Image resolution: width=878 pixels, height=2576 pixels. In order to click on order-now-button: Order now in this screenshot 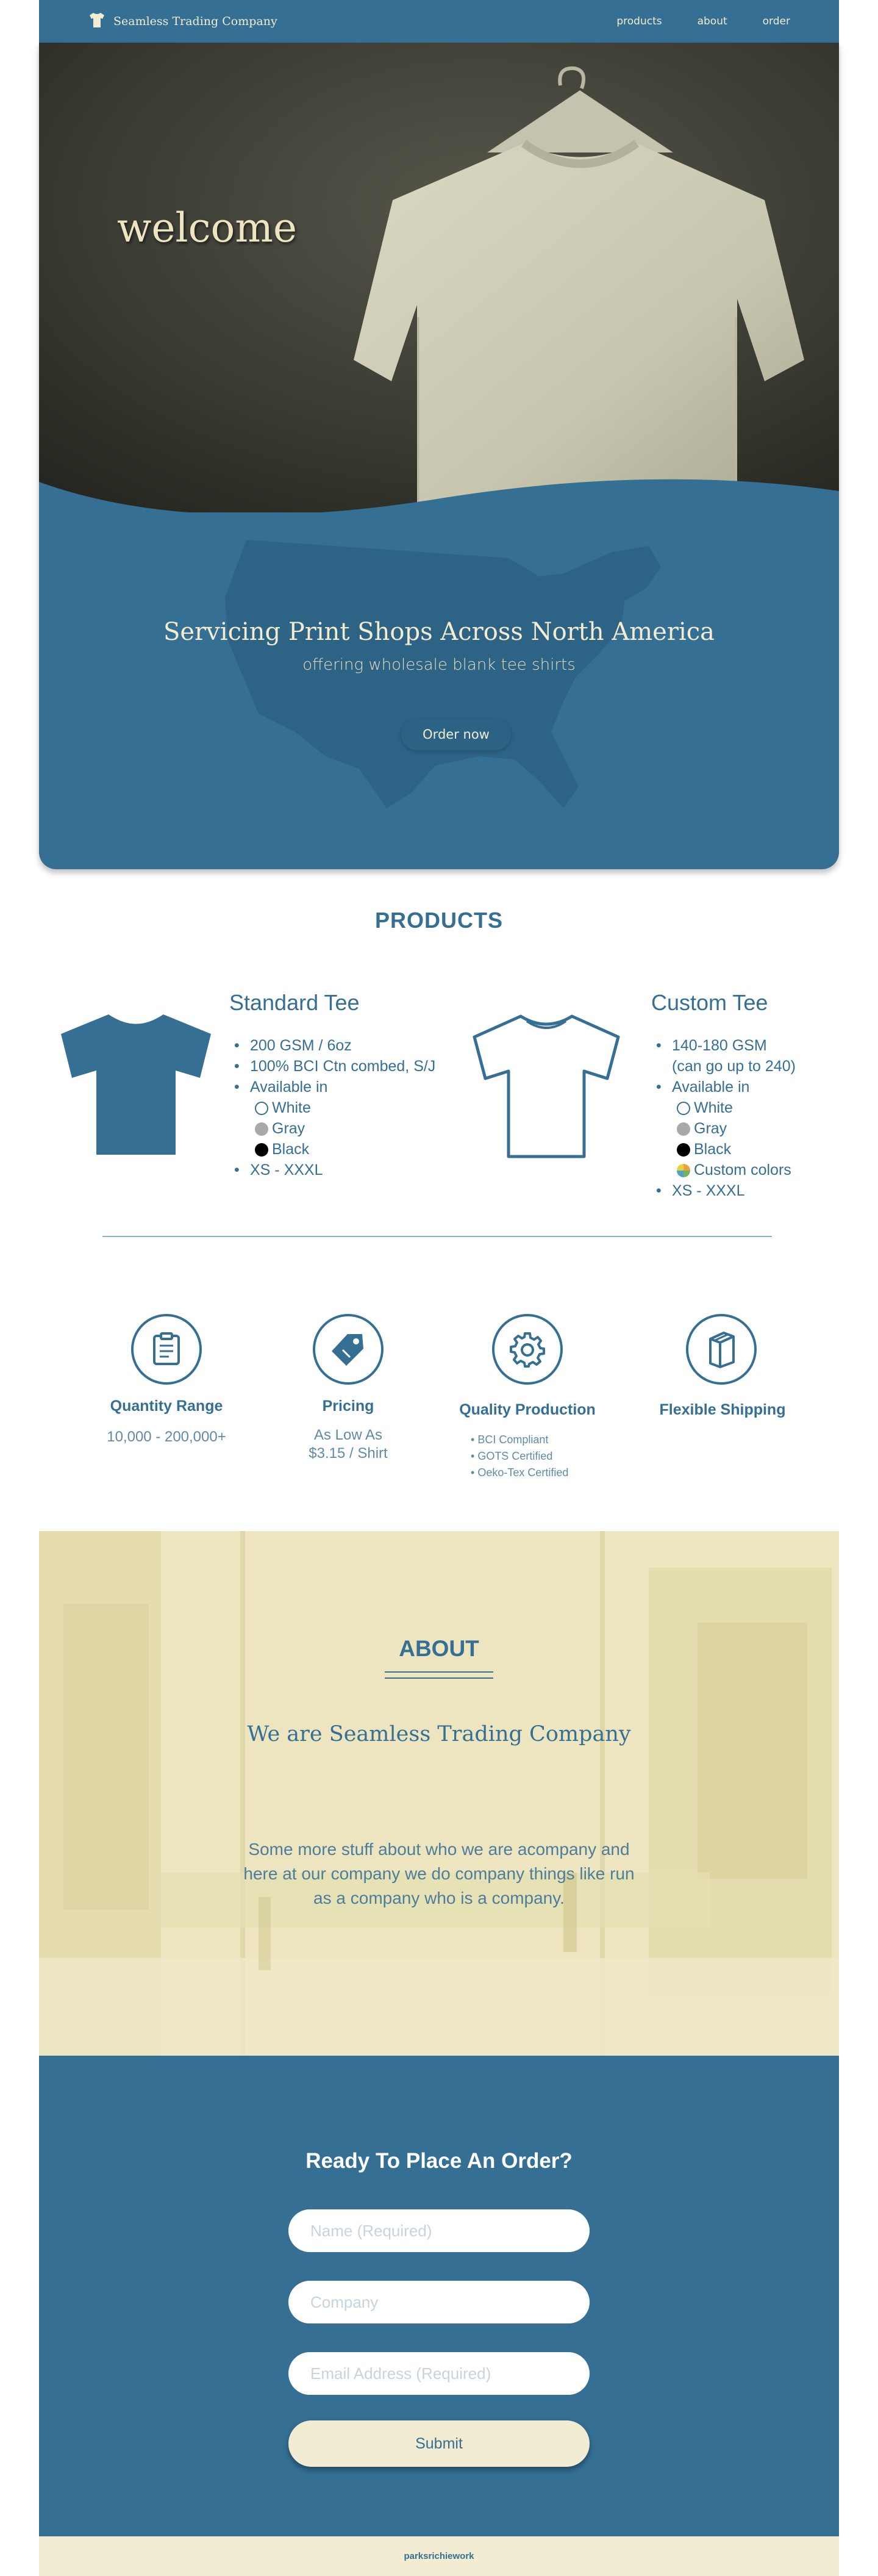, I will do `click(456, 735)`.